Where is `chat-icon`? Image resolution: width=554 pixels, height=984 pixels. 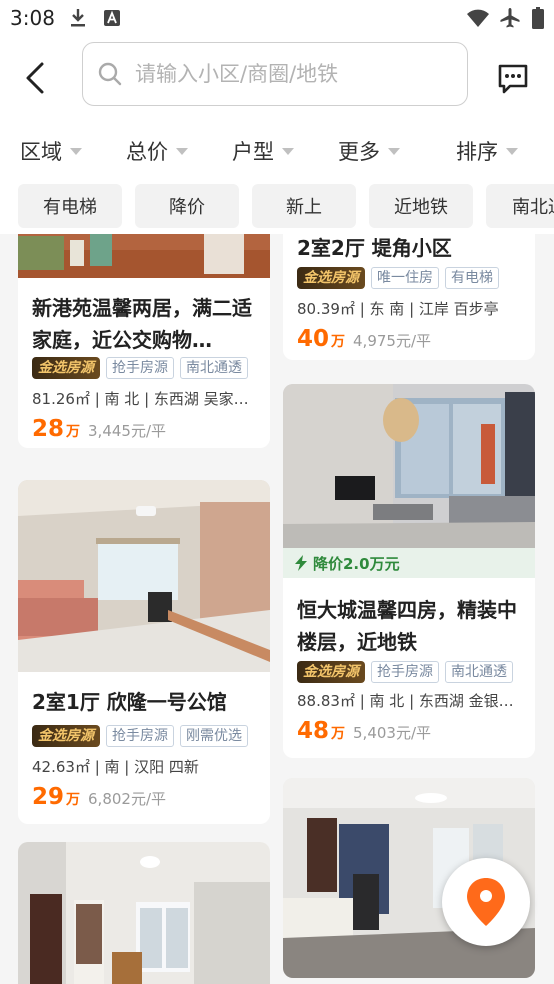 chat-icon is located at coordinates (513, 79).